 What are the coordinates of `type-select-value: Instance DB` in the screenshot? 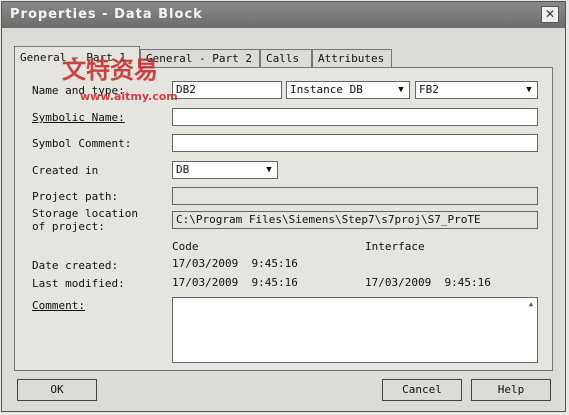 It's located at (326, 89).